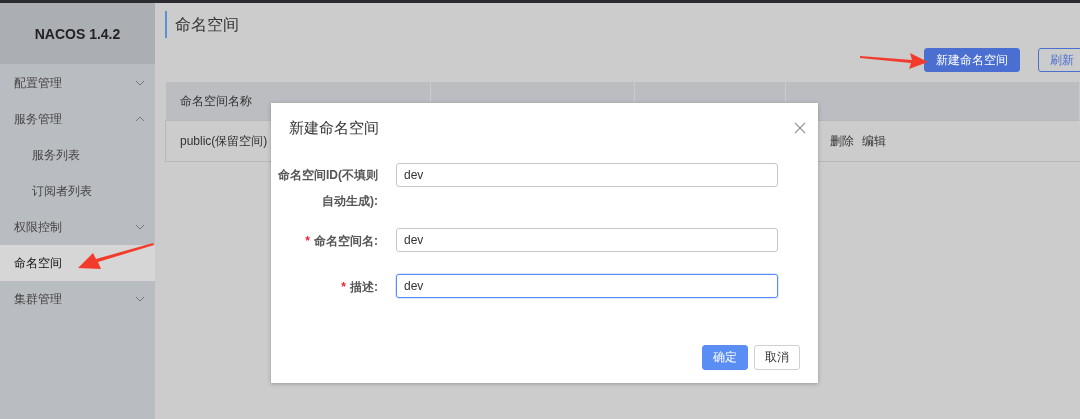 Image resolution: width=1080 pixels, height=419 pixels. I want to click on create-button: 新建命名空间, so click(972, 60).